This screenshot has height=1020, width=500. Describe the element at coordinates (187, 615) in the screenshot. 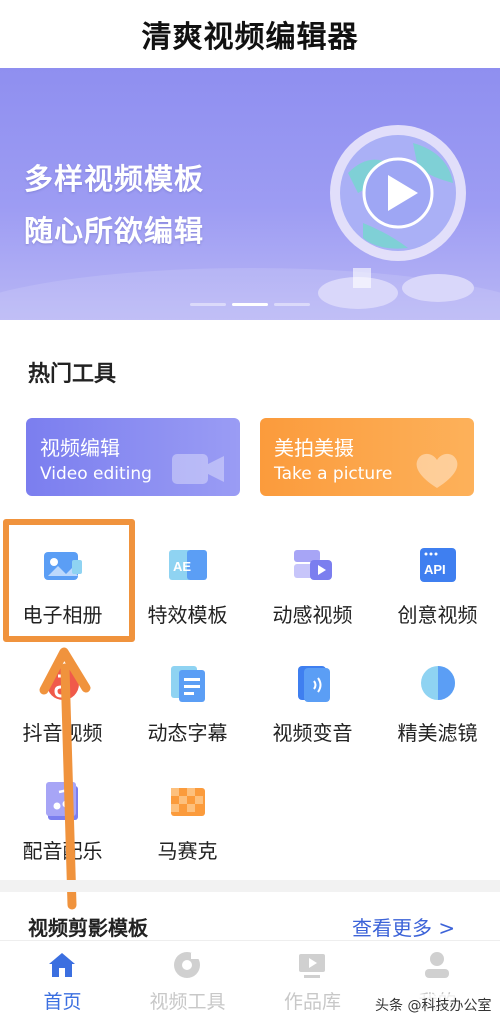

I see `tool-label: 特效模板` at that location.